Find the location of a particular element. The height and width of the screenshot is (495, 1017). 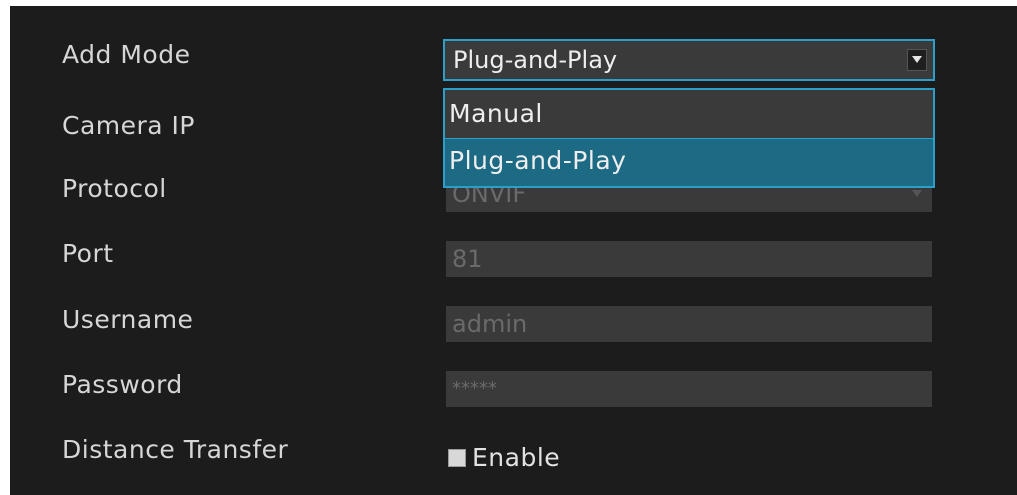

port-value: 81 is located at coordinates (467, 259).